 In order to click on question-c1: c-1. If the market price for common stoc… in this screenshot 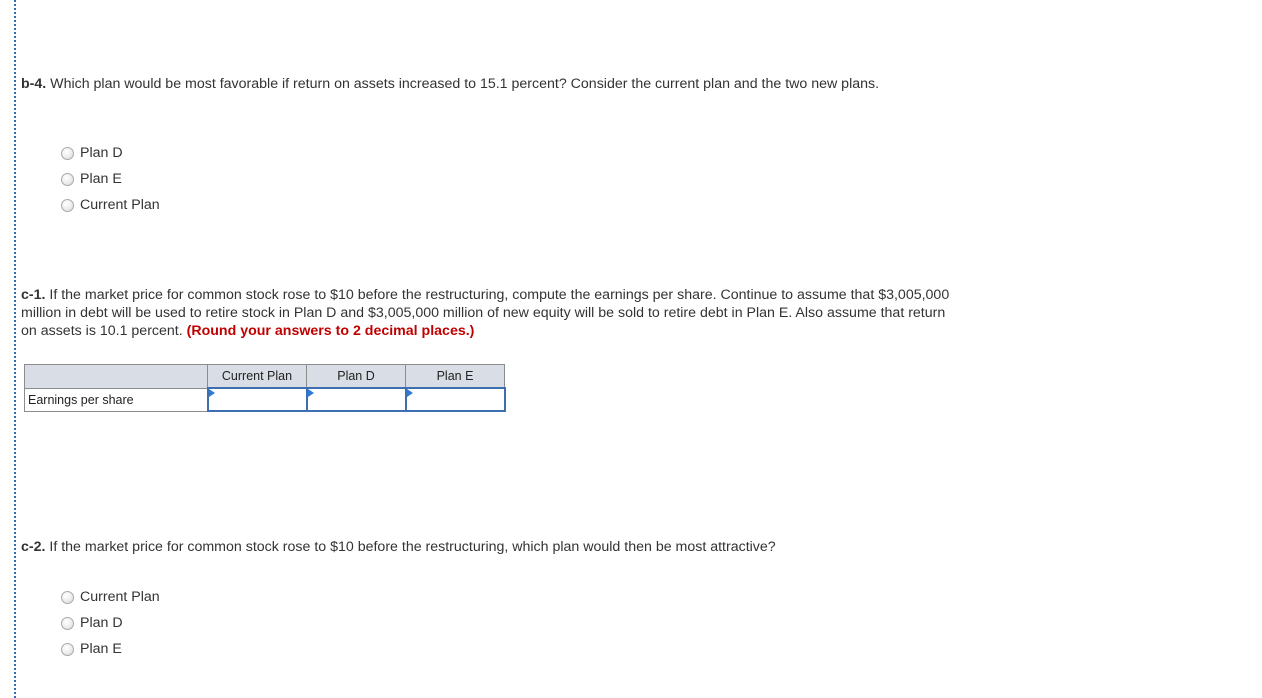, I will do `click(491, 313)`.